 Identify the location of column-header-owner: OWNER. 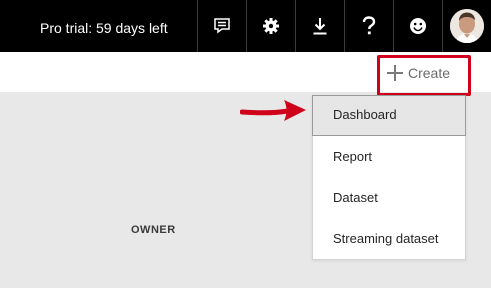
(153, 230).